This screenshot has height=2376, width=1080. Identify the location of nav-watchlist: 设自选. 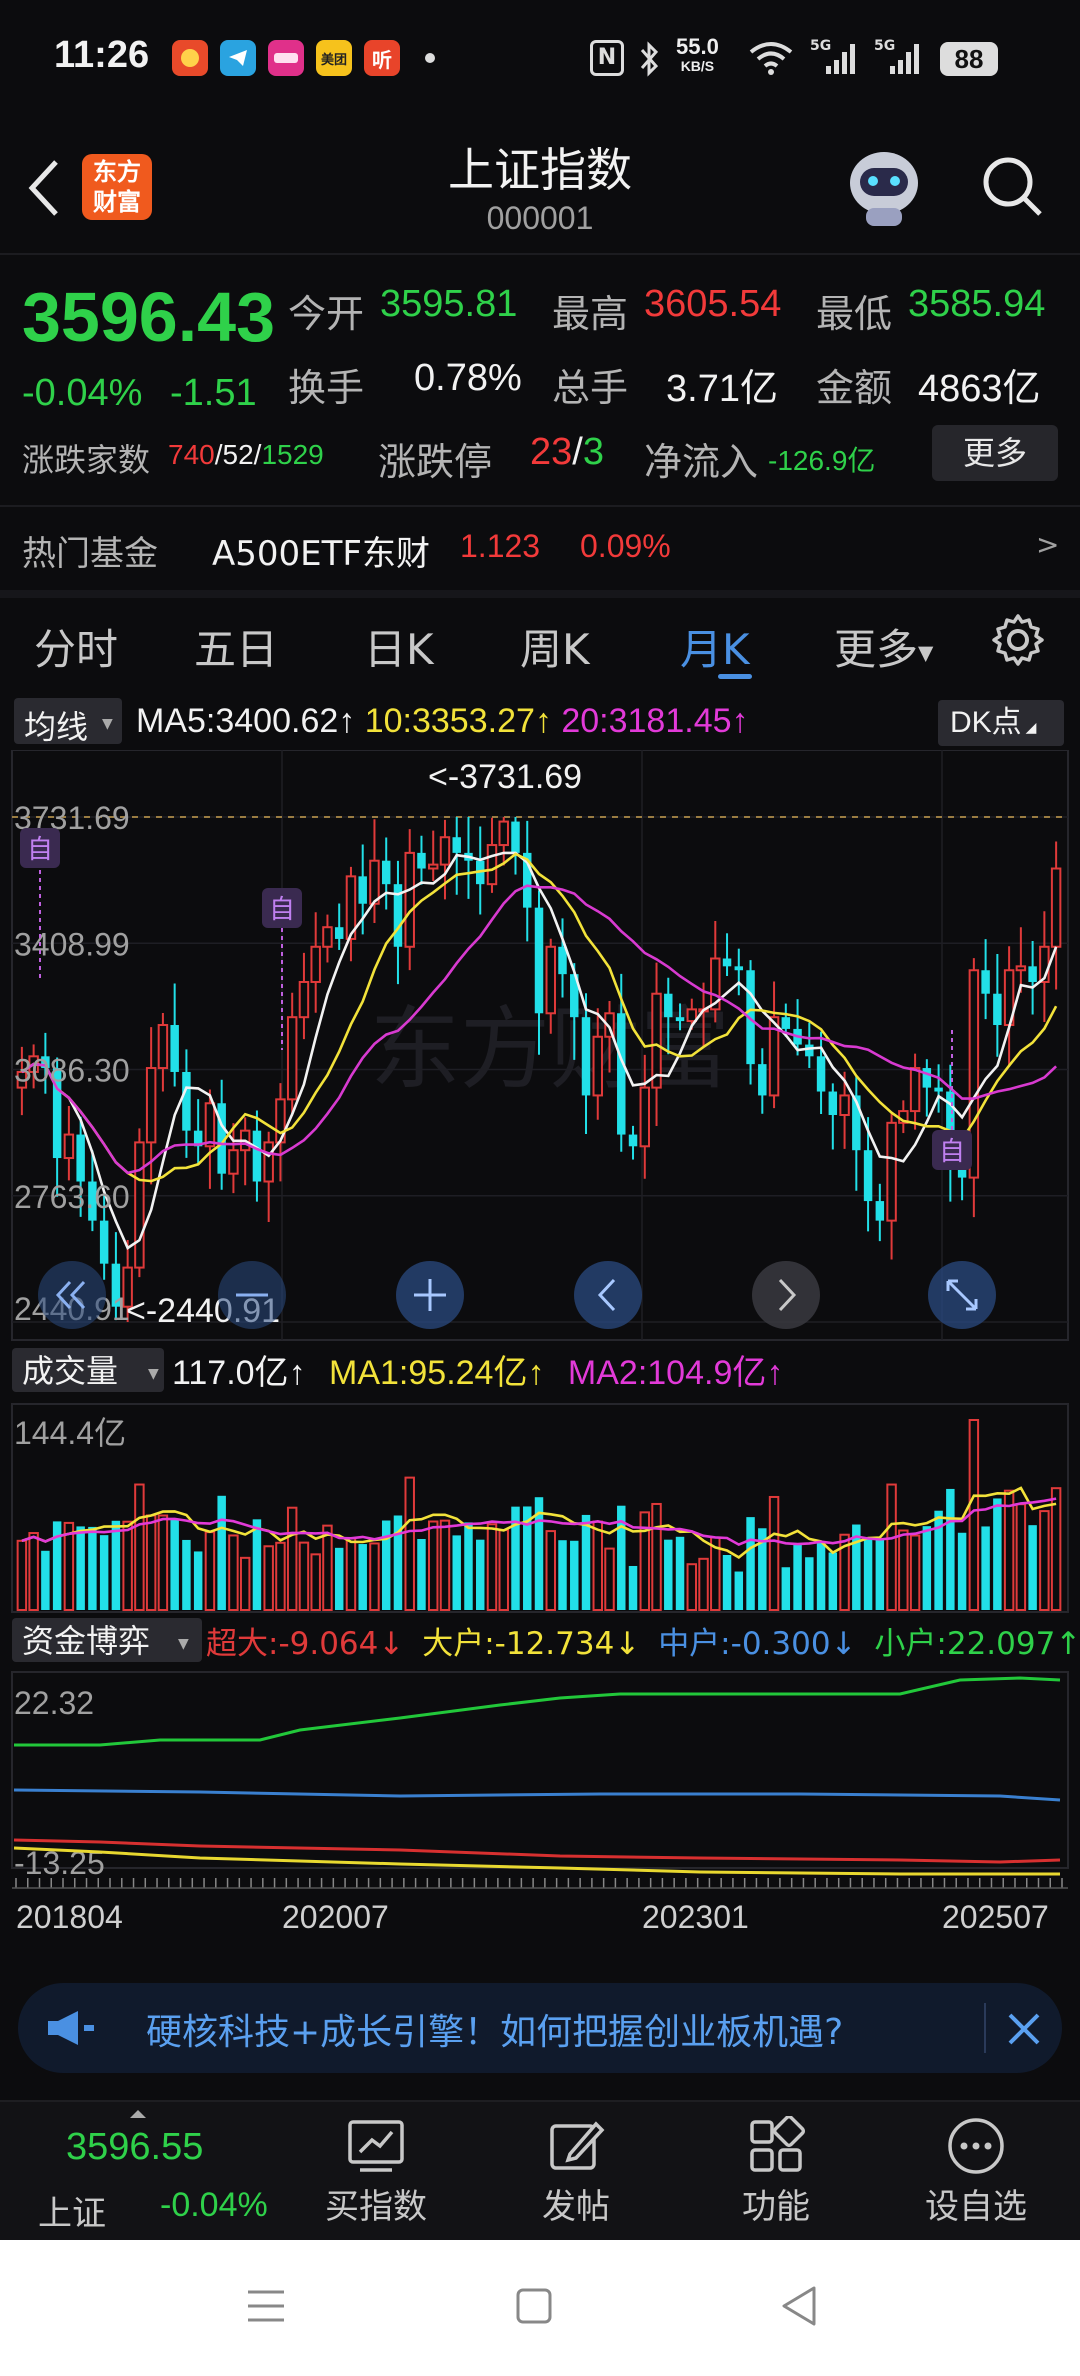
(976, 2172).